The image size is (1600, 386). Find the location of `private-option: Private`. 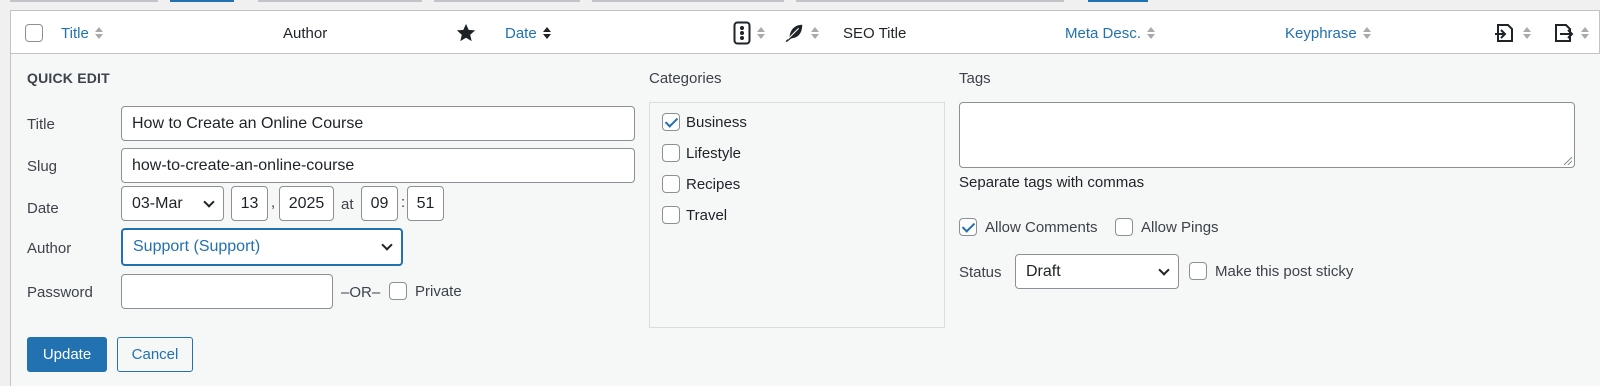

private-option: Private is located at coordinates (425, 291).